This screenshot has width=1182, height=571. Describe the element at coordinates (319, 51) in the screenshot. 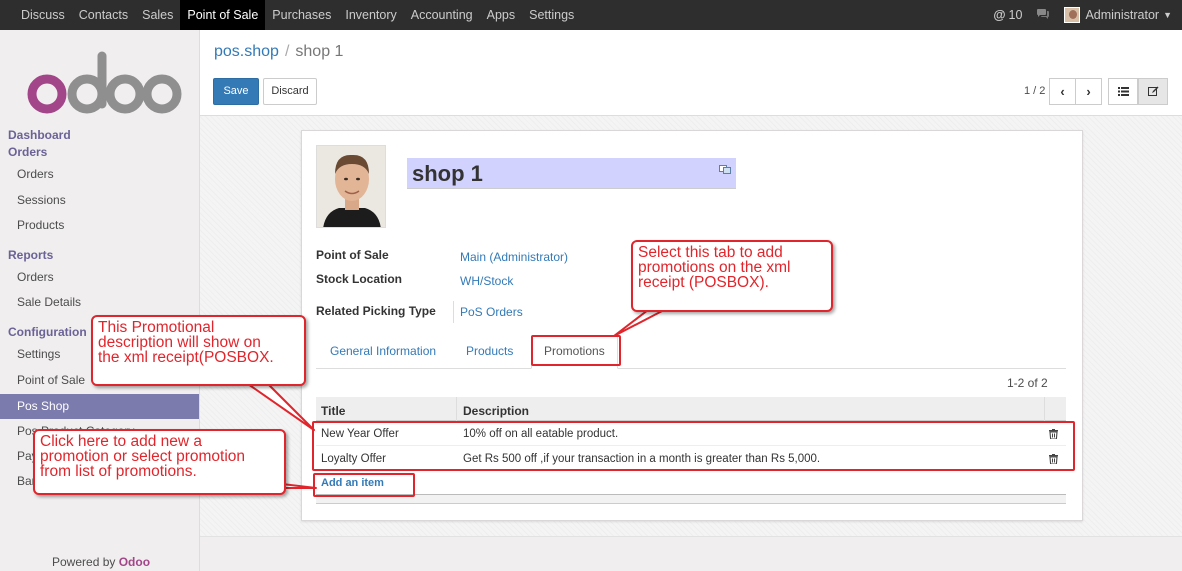

I see `breadcrumb-current: shop 1` at that location.